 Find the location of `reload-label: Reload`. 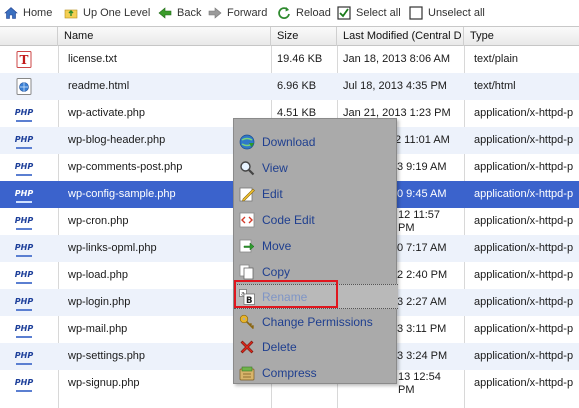

reload-label: Reload is located at coordinates (313, 13).